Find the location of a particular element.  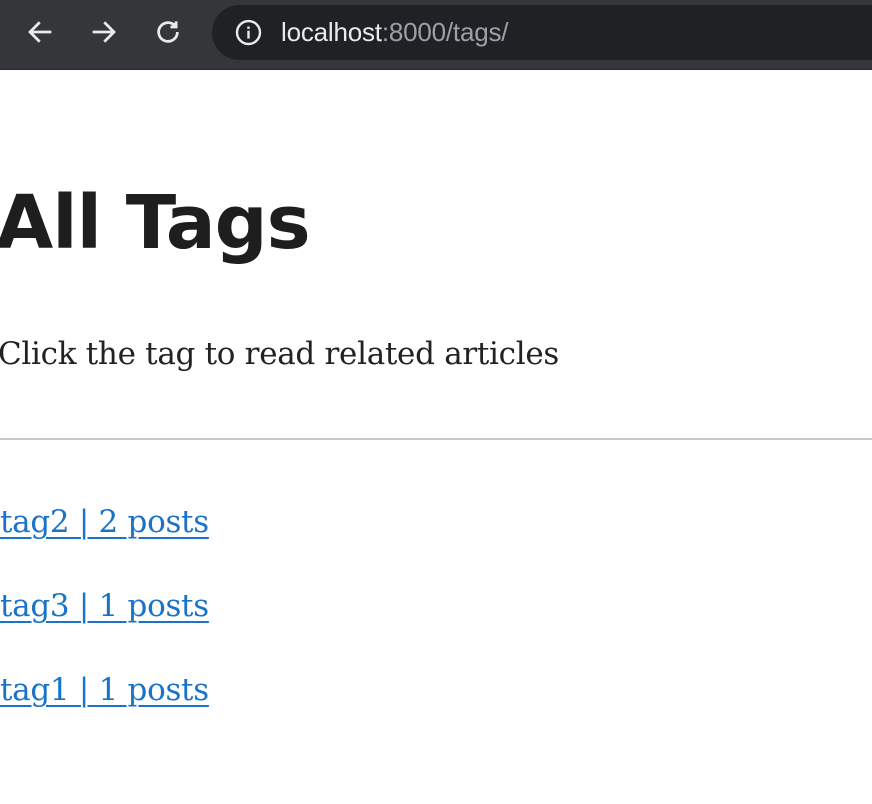

tag-link-tag3: tag3 | 1 posts is located at coordinates (104, 606).